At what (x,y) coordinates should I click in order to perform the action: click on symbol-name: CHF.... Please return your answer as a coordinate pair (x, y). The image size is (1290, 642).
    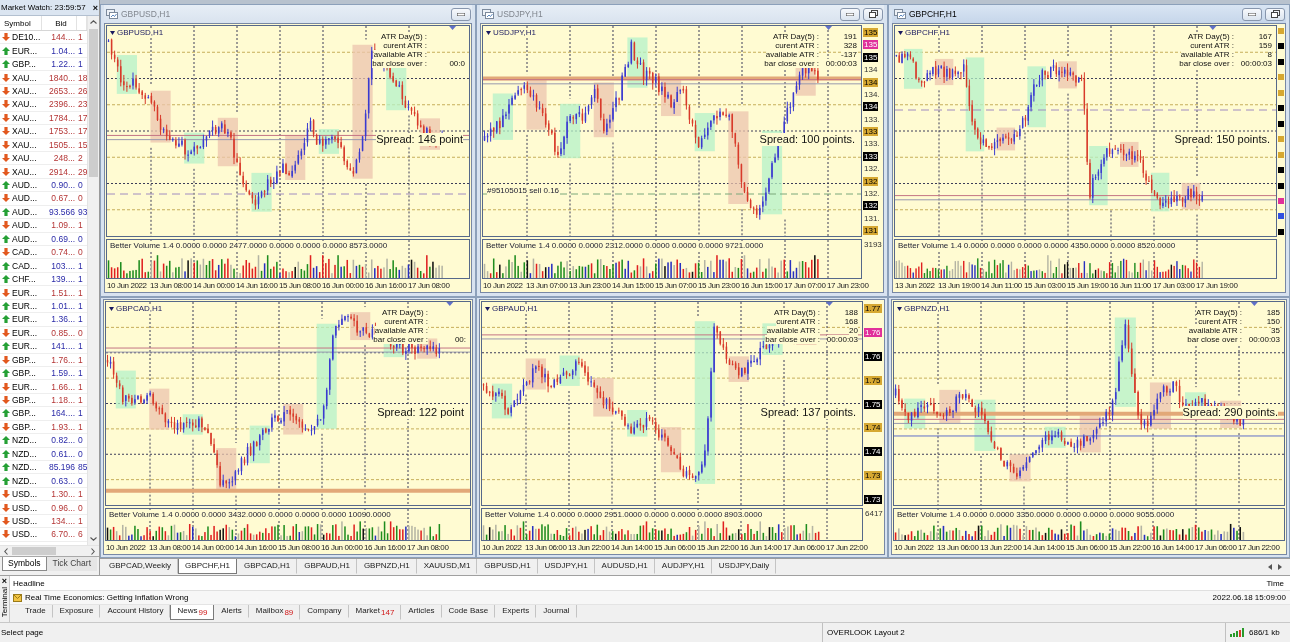
    Looking at the image, I should click on (24, 279).